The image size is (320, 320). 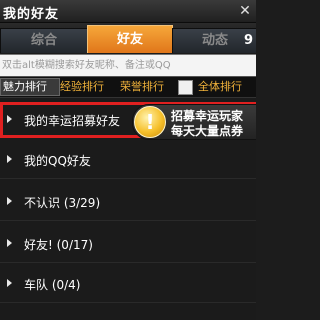 I want to click on group-label: 好友! (0/17), so click(x=58, y=245).